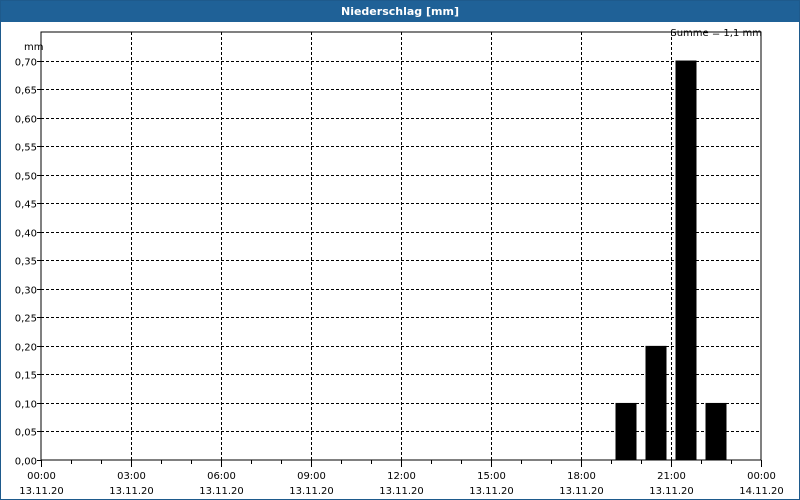 The image size is (800, 500). What do you see at coordinates (716, 33) in the screenshot?
I see `sum-label: Summe = 1,1 mm` at bounding box center [716, 33].